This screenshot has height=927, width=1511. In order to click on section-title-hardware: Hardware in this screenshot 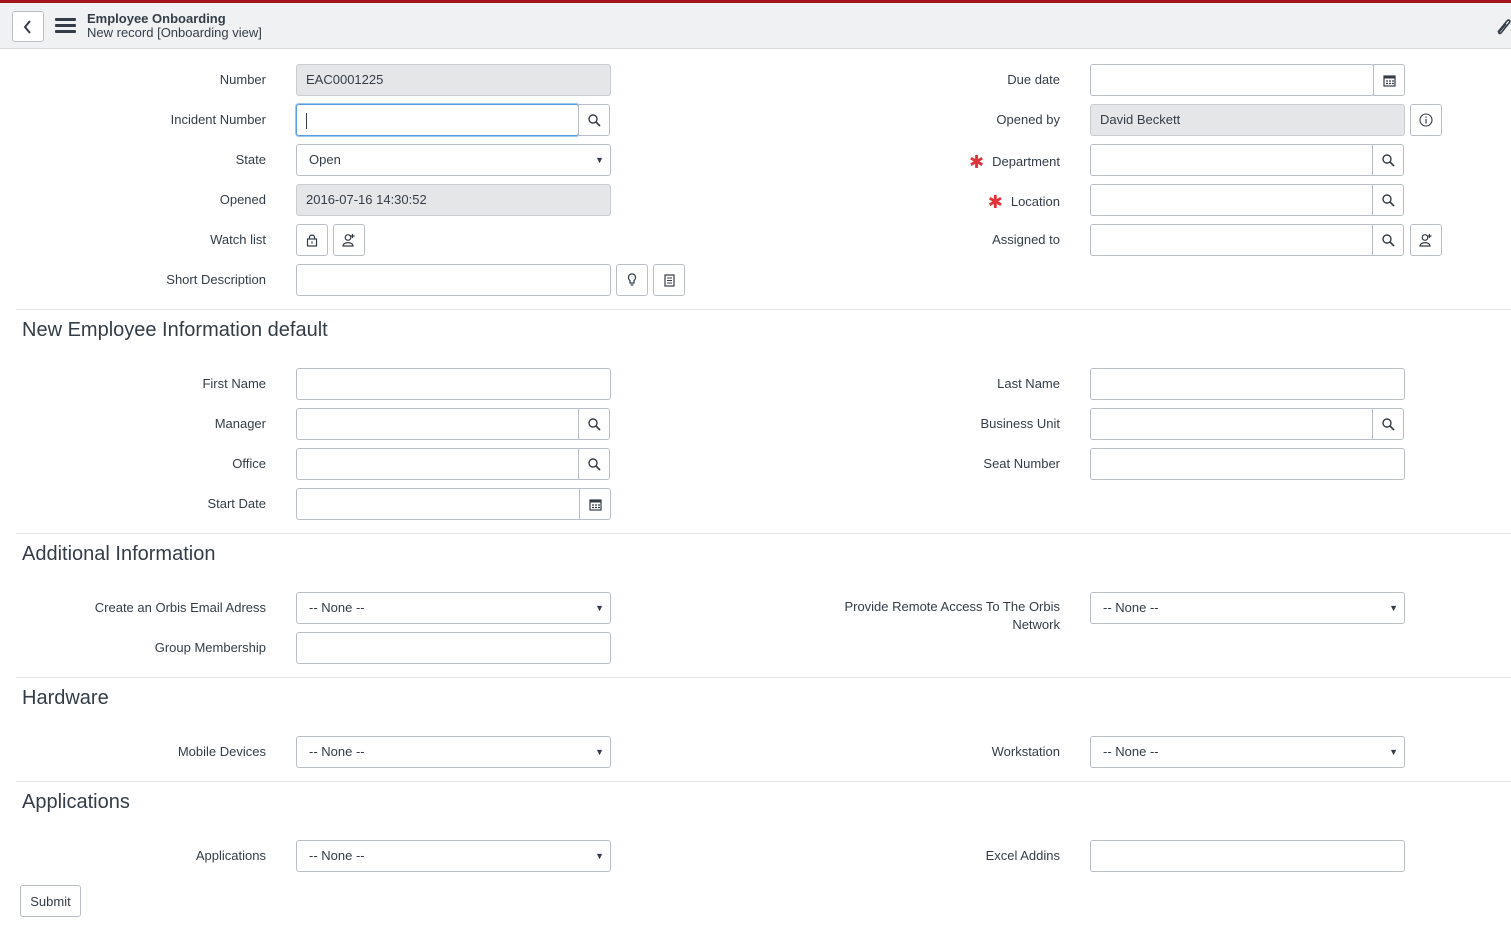, I will do `click(65, 698)`.